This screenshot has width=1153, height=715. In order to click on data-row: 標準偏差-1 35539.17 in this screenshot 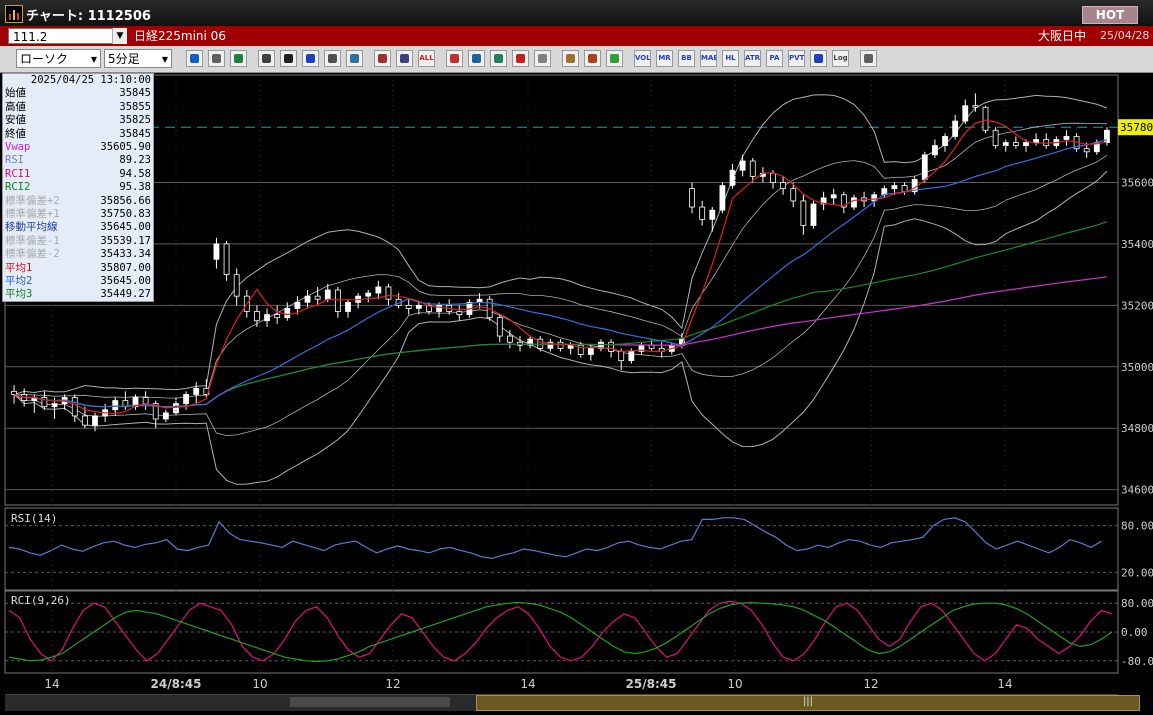, I will do `click(78, 241)`.